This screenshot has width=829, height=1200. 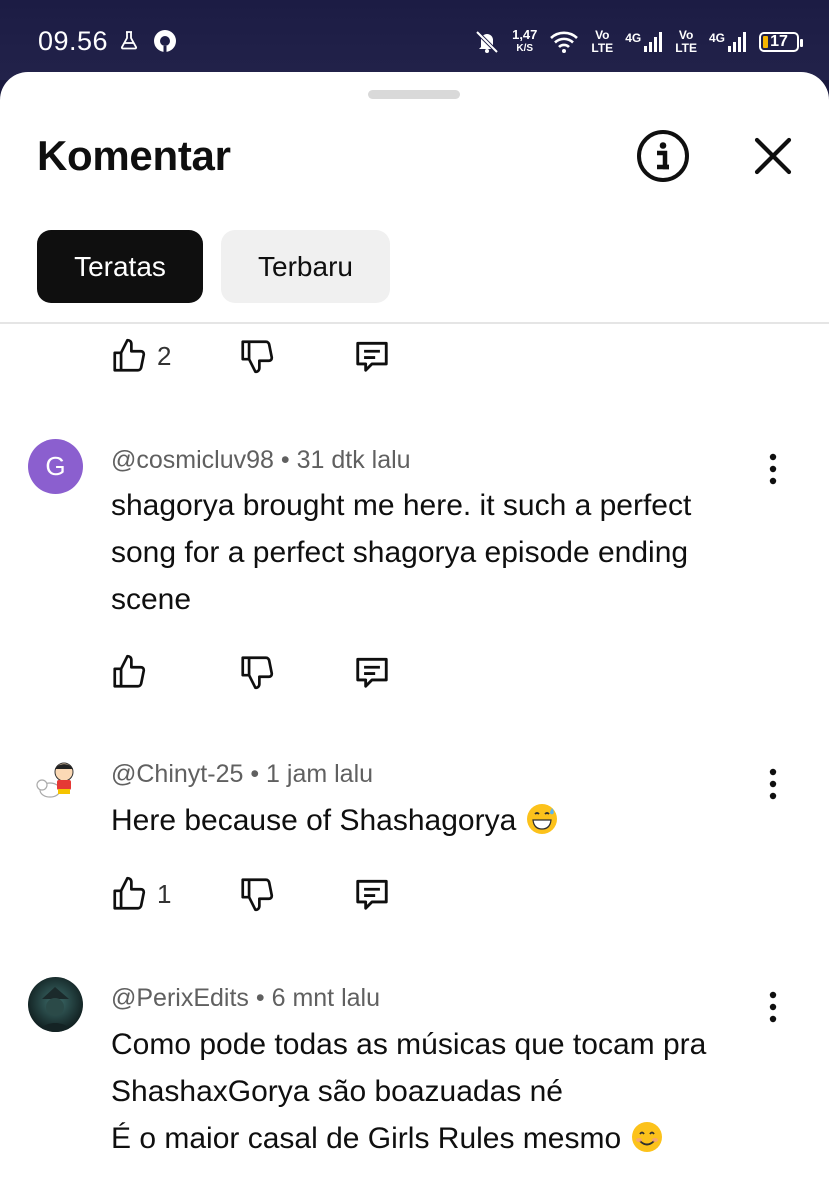 I want to click on sheet-title: Komentar, so click(x=134, y=155).